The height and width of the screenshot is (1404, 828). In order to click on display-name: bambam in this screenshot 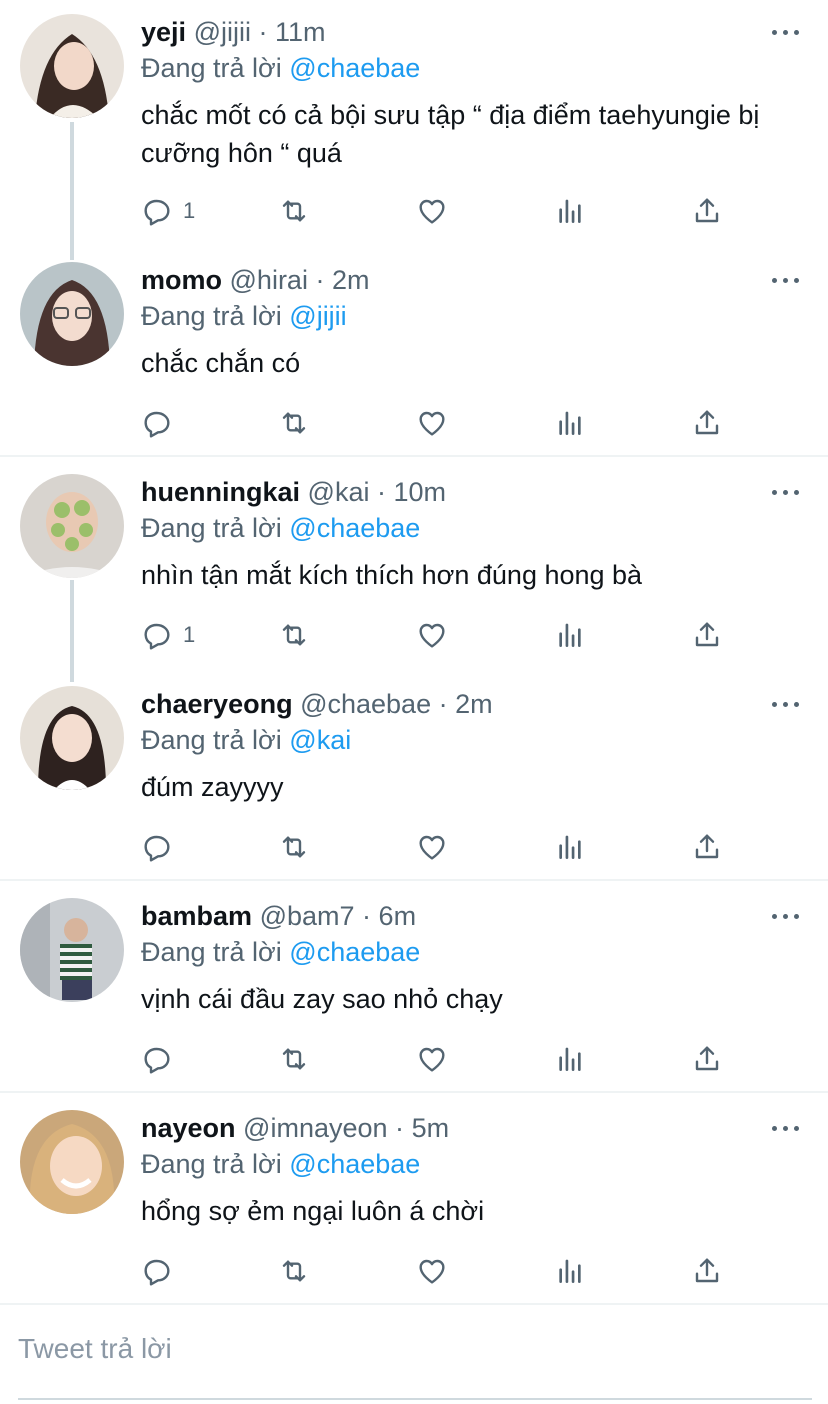, I will do `click(196, 916)`.